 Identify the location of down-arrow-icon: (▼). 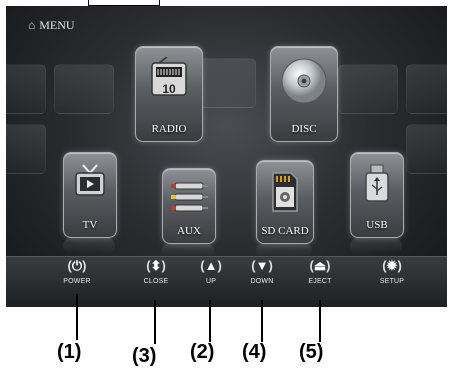
(262, 265).